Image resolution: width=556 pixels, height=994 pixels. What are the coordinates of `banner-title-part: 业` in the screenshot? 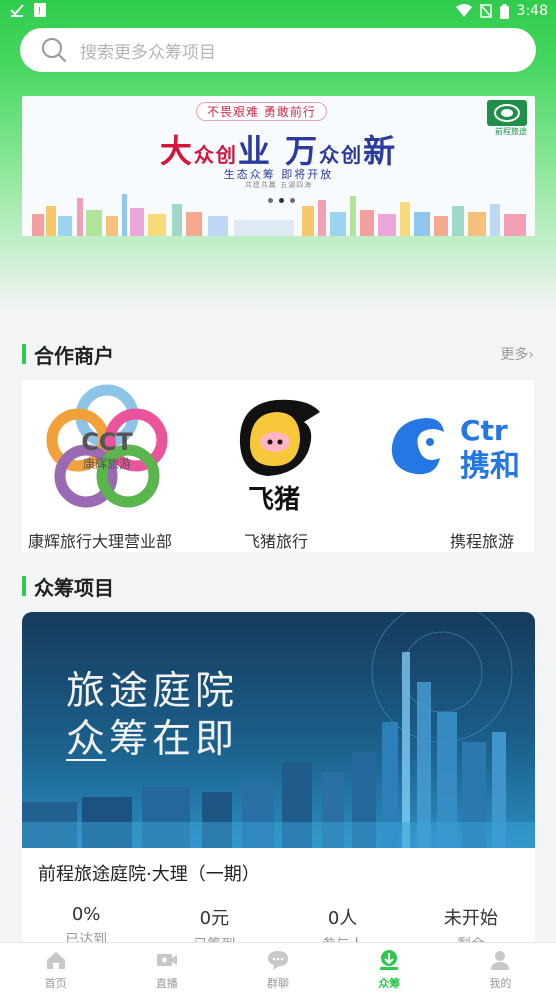 It's located at (254, 151).